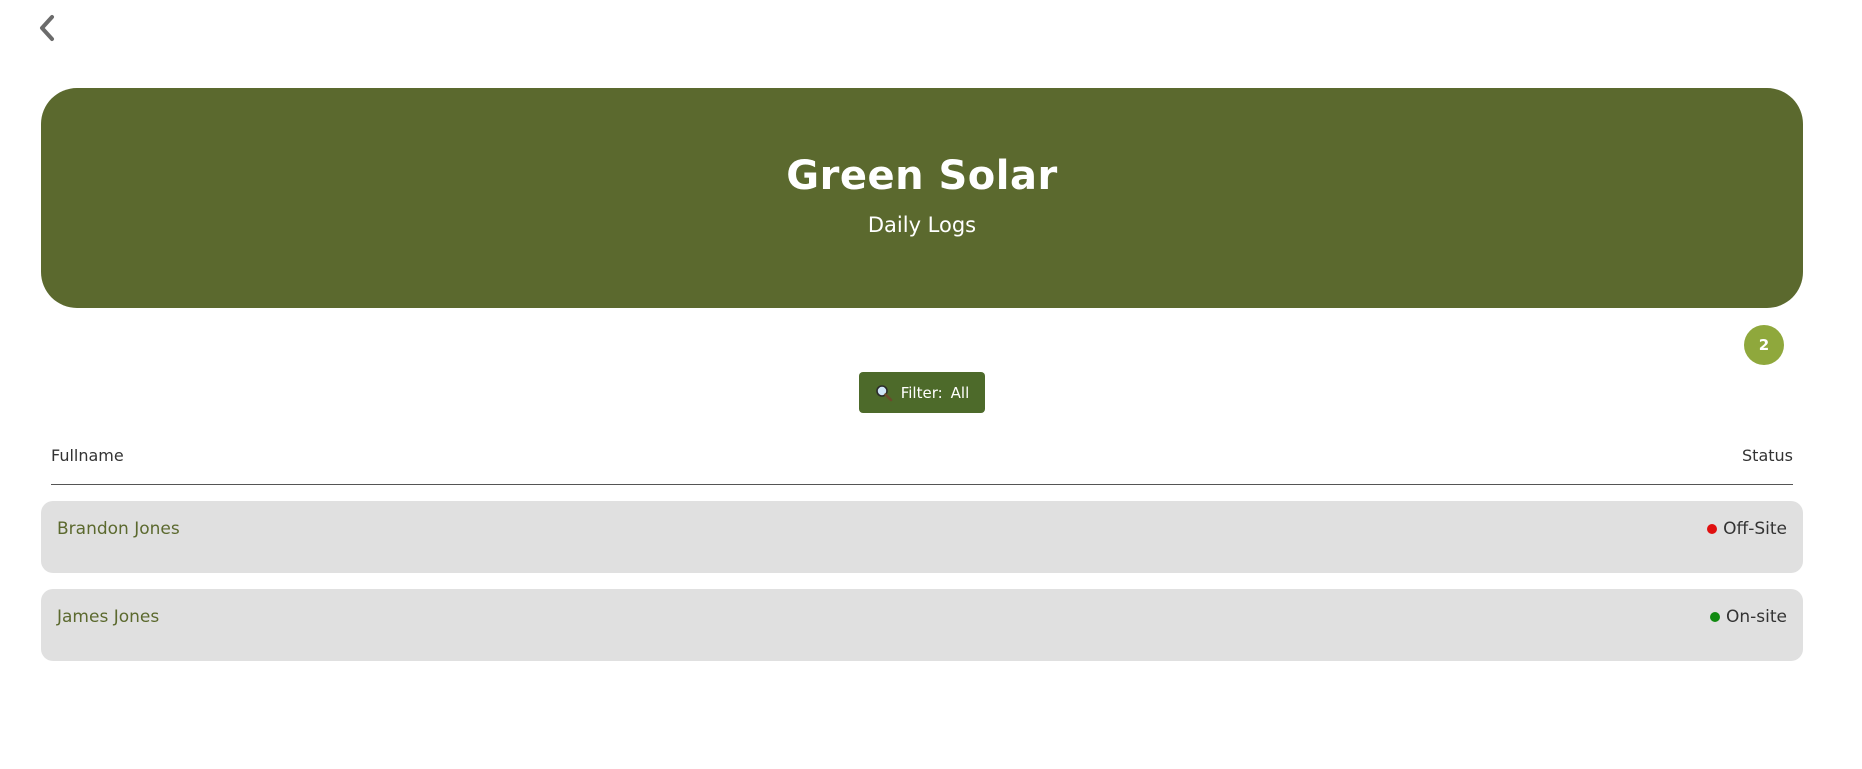 The height and width of the screenshot is (769, 1862). What do you see at coordinates (960, 392) in the screenshot?
I see `filter-value: All` at bounding box center [960, 392].